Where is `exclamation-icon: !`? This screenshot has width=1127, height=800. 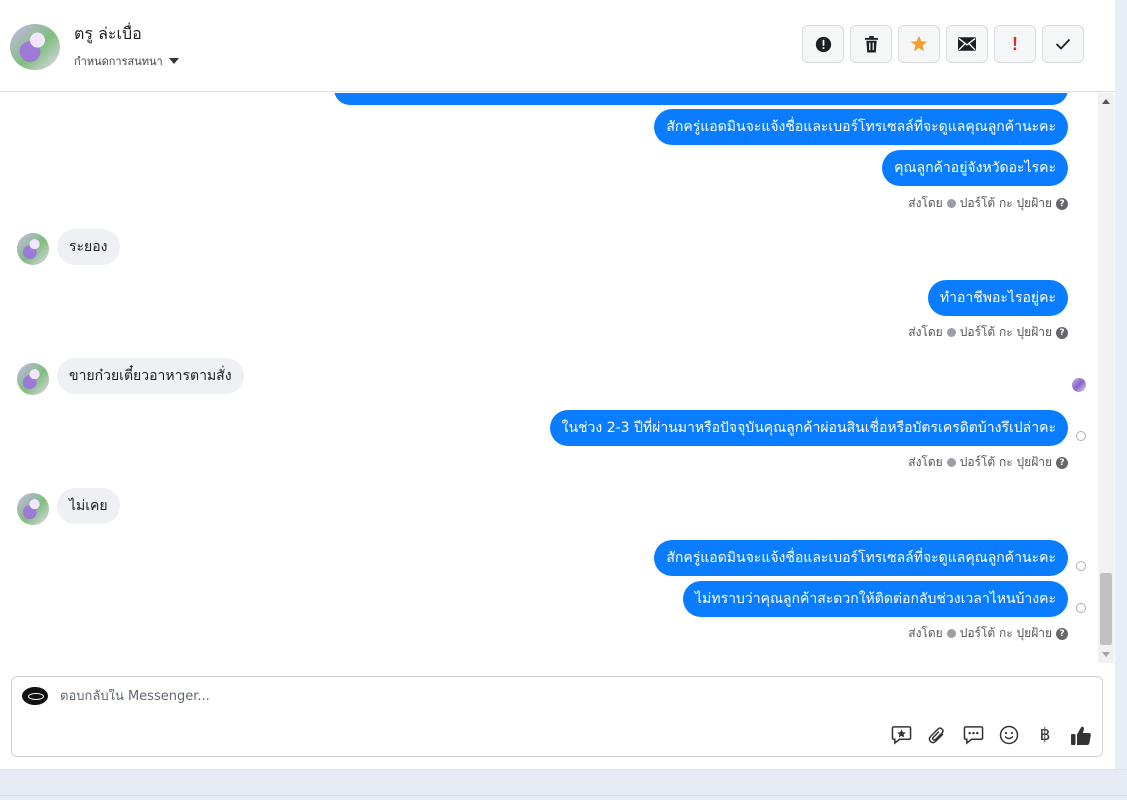
exclamation-icon: ! is located at coordinates (1015, 43).